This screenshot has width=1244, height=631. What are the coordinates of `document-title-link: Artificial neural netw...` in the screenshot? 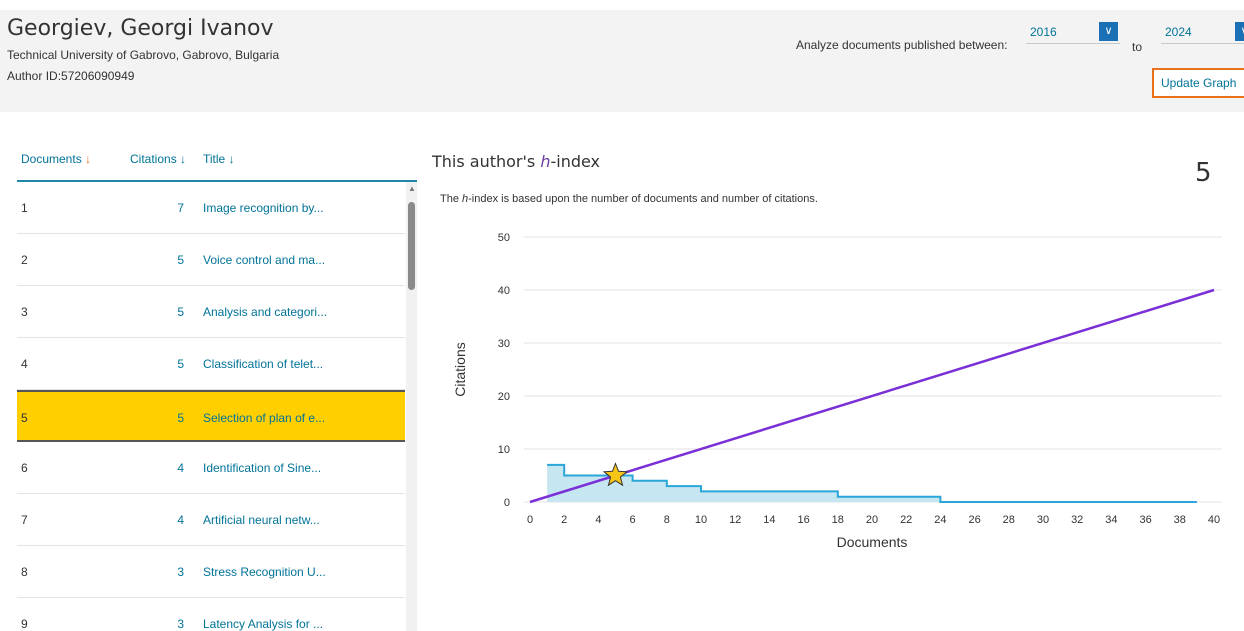 It's located at (261, 520).